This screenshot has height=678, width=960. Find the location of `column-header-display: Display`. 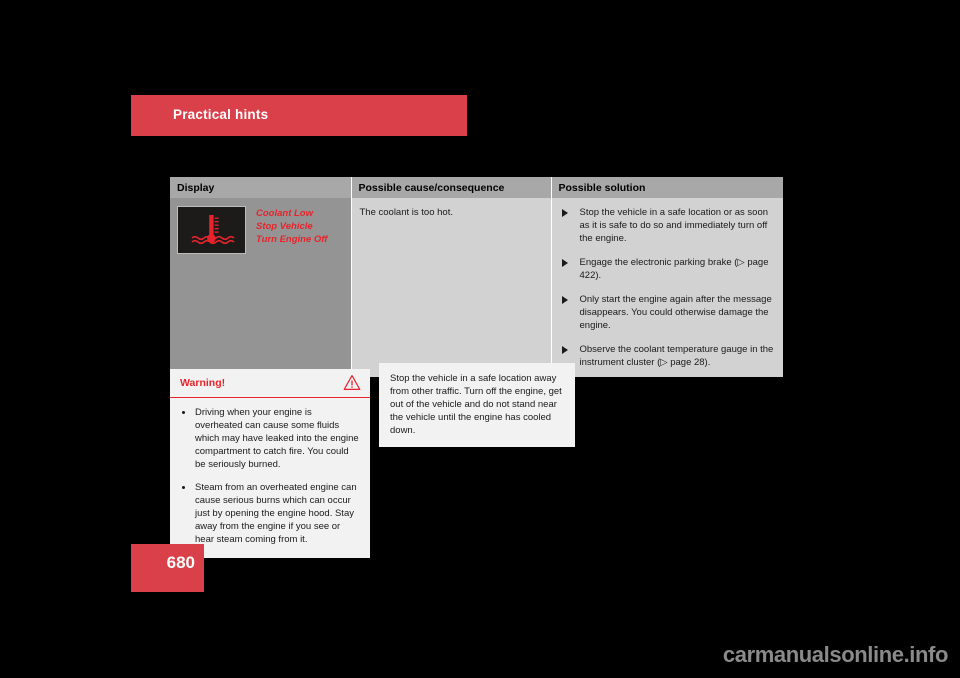

column-header-display: Display is located at coordinates (261, 187).